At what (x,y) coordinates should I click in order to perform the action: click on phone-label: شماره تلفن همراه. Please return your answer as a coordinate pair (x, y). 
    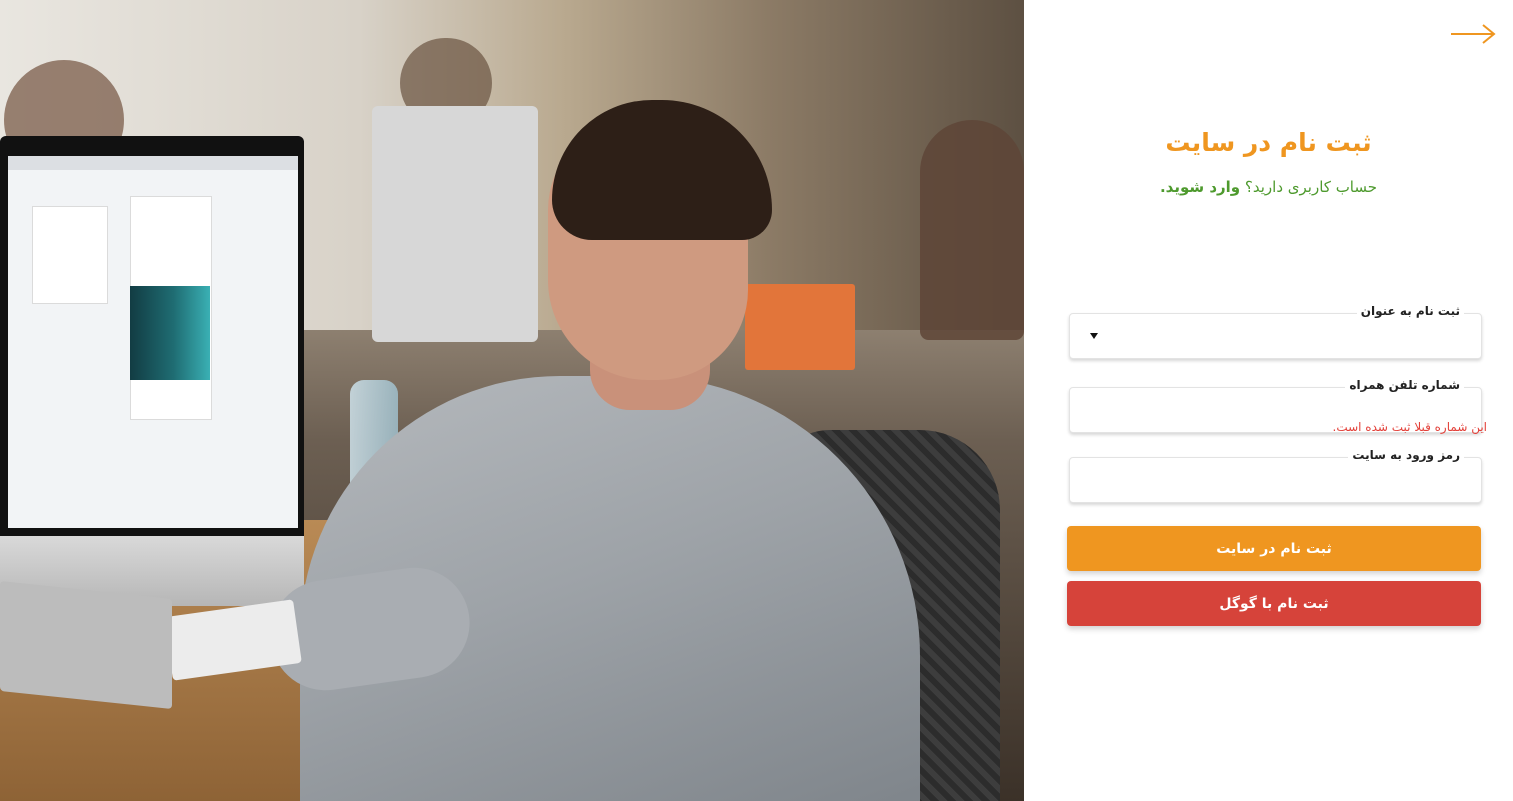
    Looking at the image, I should click on (1404, 385).